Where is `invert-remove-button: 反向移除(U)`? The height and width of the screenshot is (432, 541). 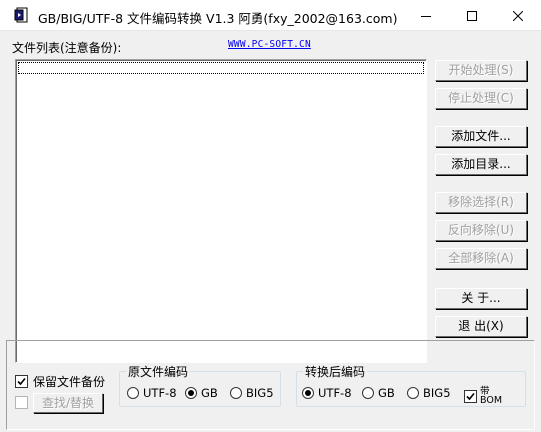
invert-remove-button: 反向移除(U) is located at coordinates (481, 230).